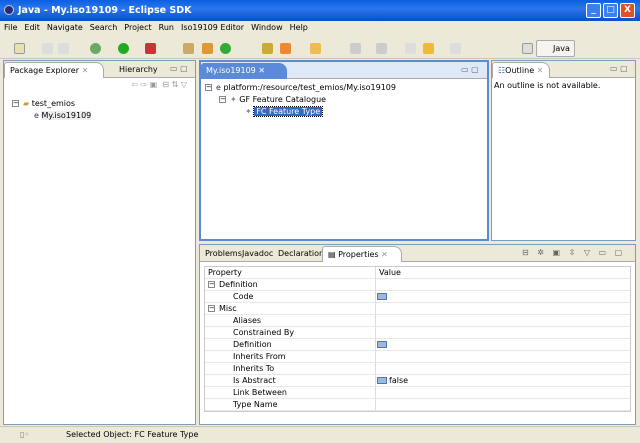  What do you see at coordinates (188, 48) in the screenshot?
I see `new-project-icon` at bounding box center [188, 48].